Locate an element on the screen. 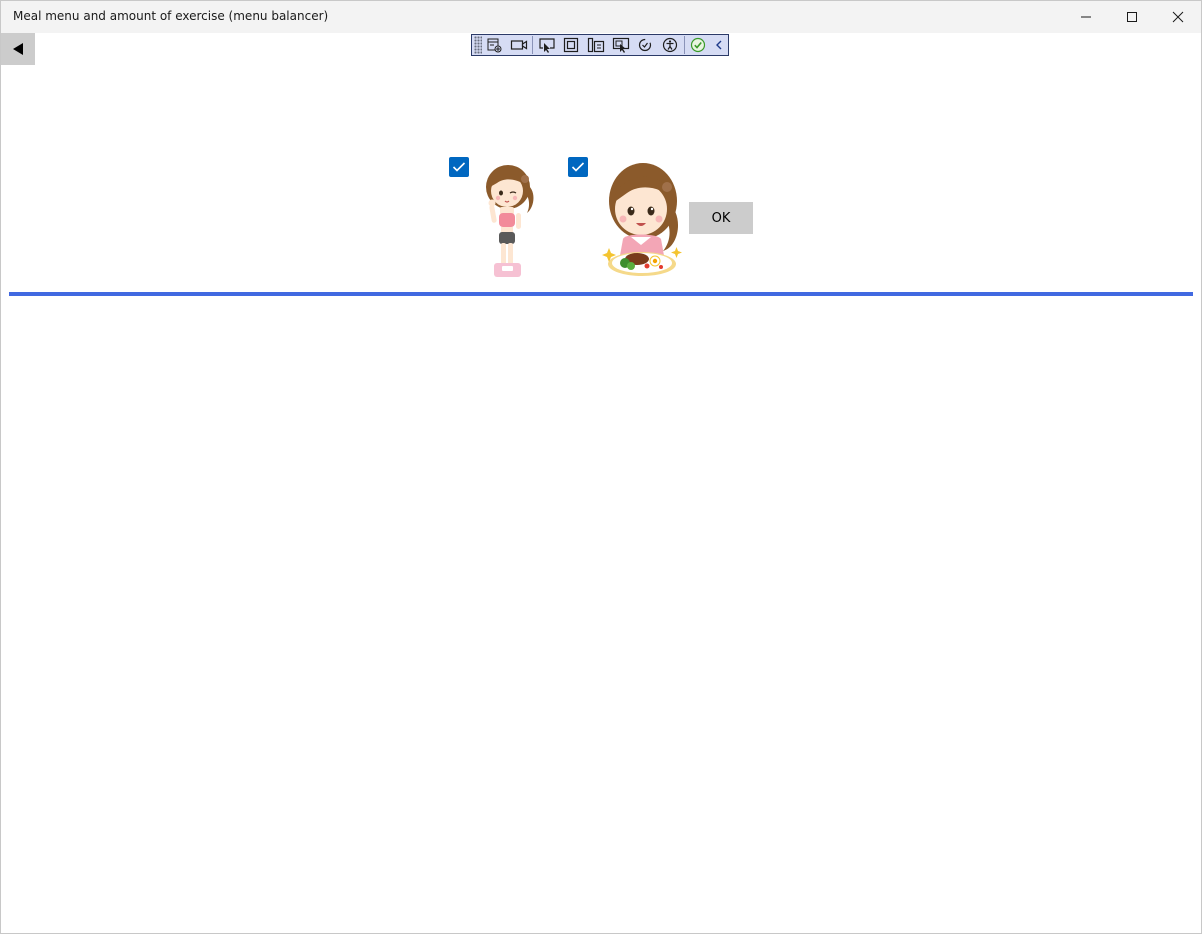  maximize-button is located at coordinates (1132, 17).